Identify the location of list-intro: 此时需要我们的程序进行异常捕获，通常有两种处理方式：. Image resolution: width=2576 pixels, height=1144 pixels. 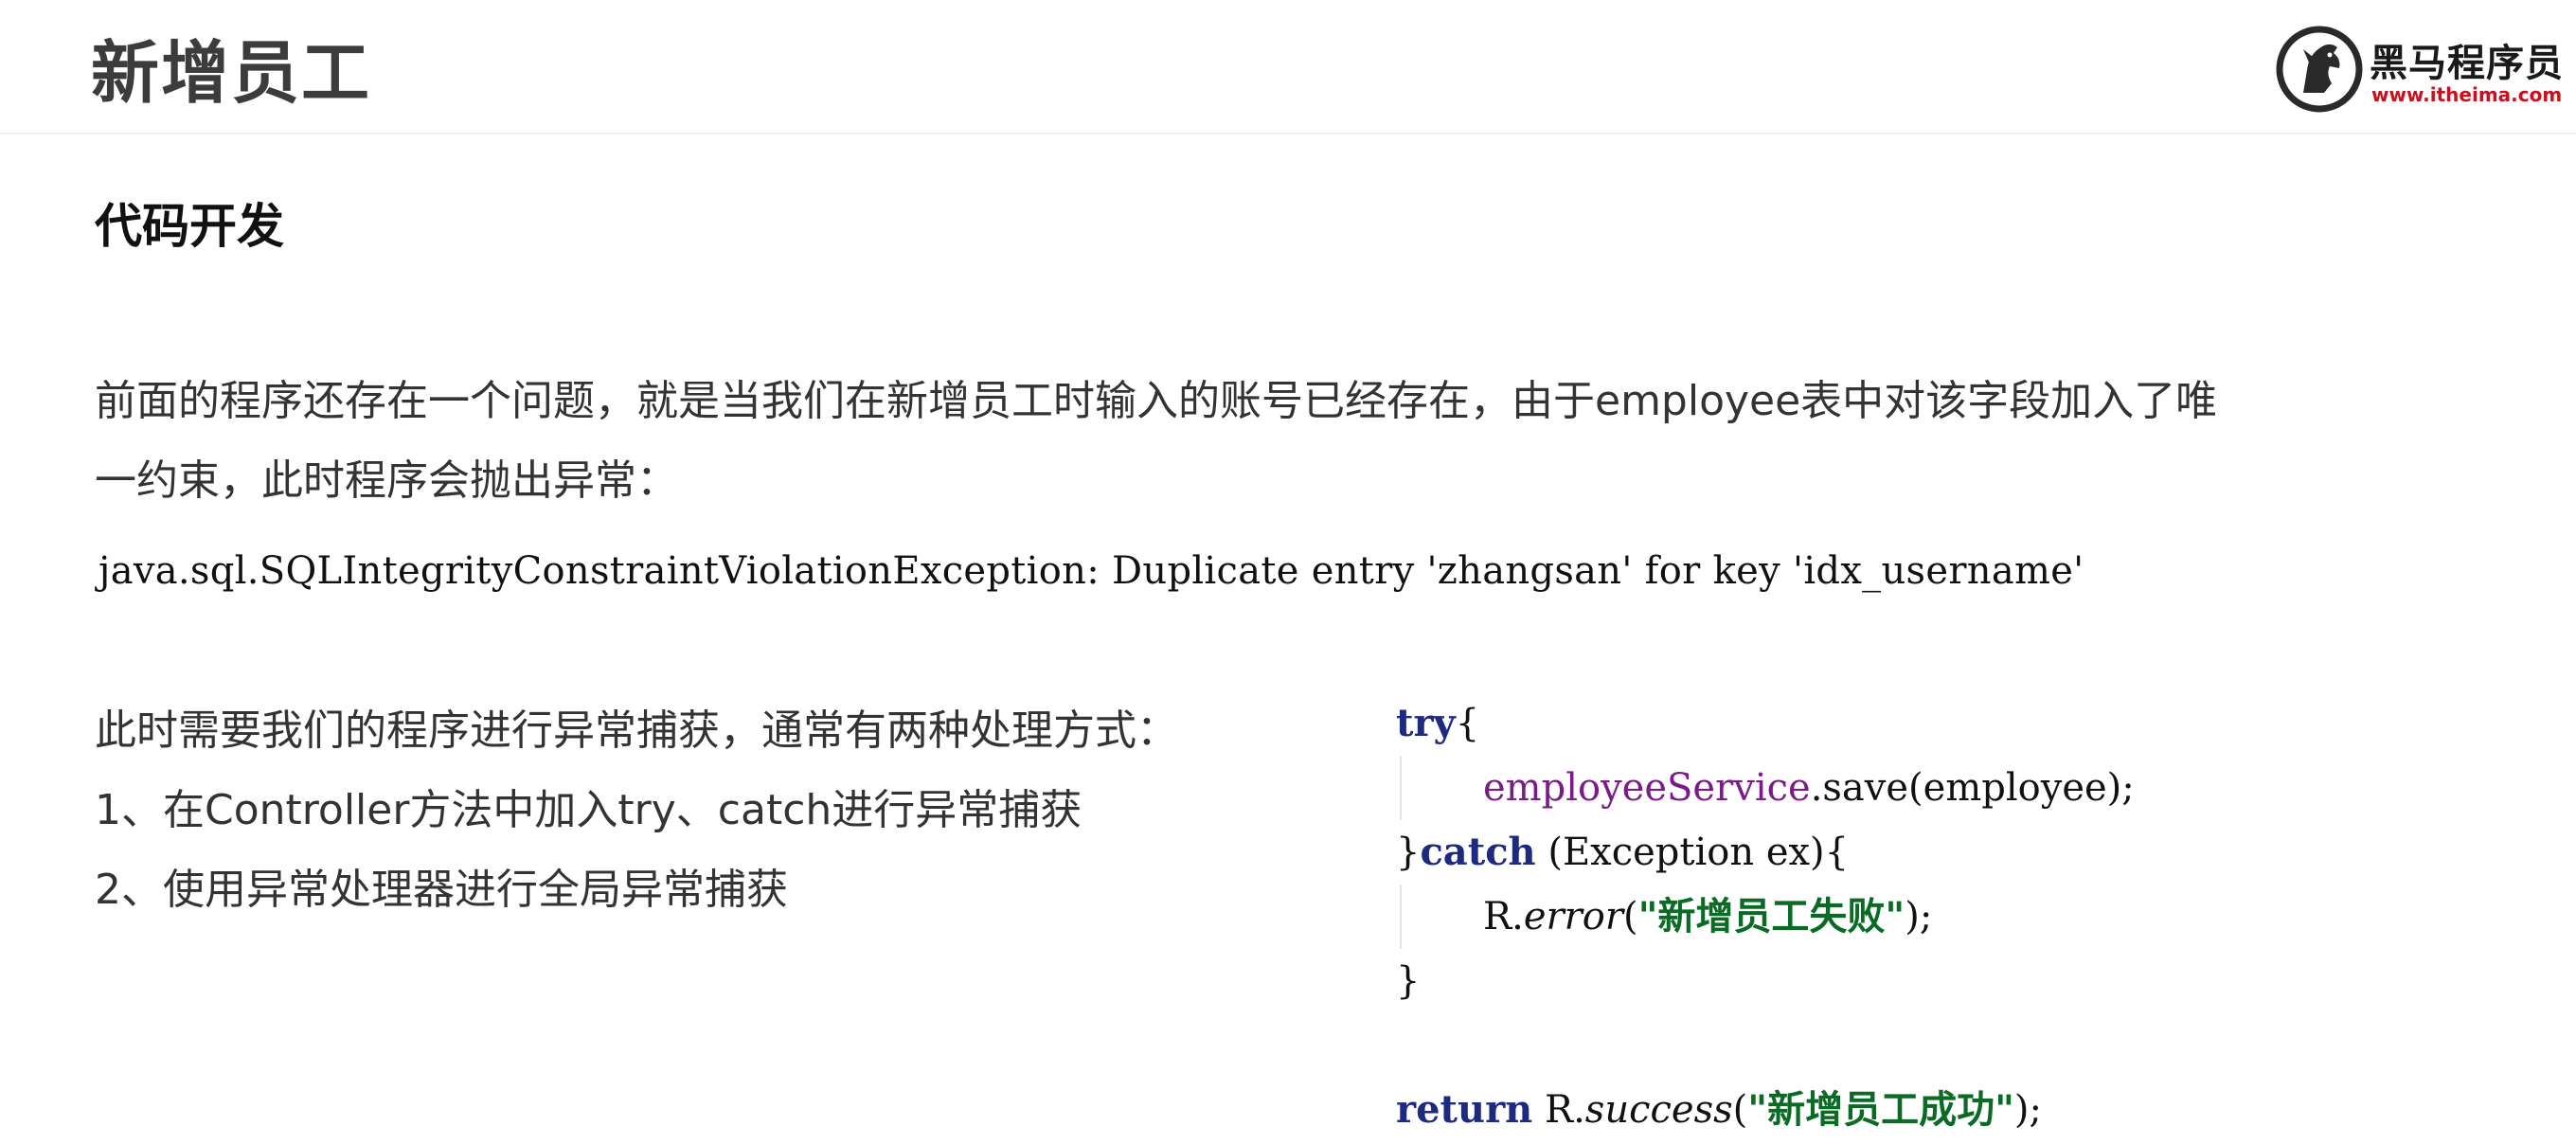
(636, 730).